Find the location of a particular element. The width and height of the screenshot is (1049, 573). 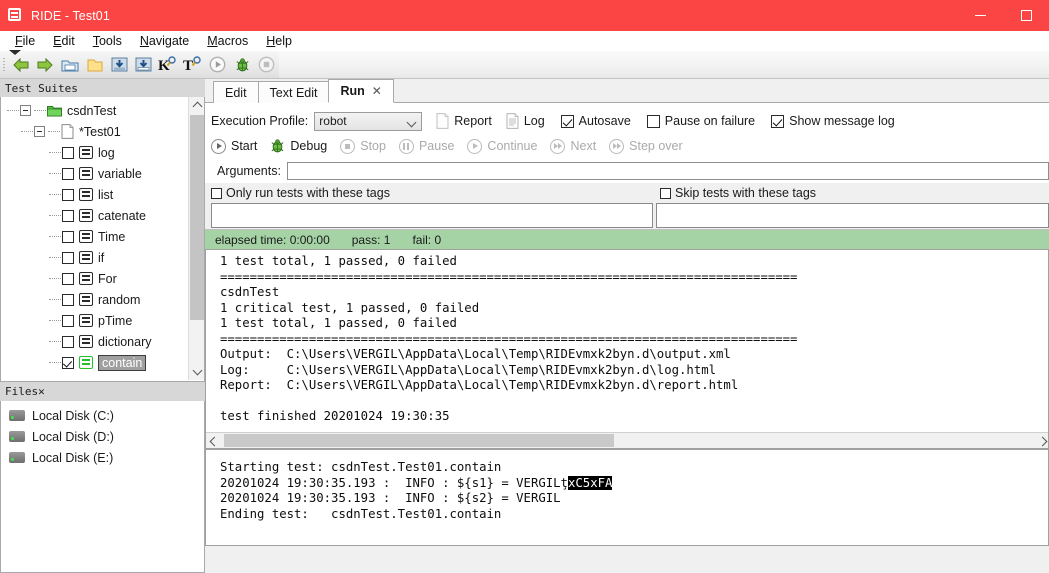

show-message-log-checkbox-box is located at coordinates (778, 121).